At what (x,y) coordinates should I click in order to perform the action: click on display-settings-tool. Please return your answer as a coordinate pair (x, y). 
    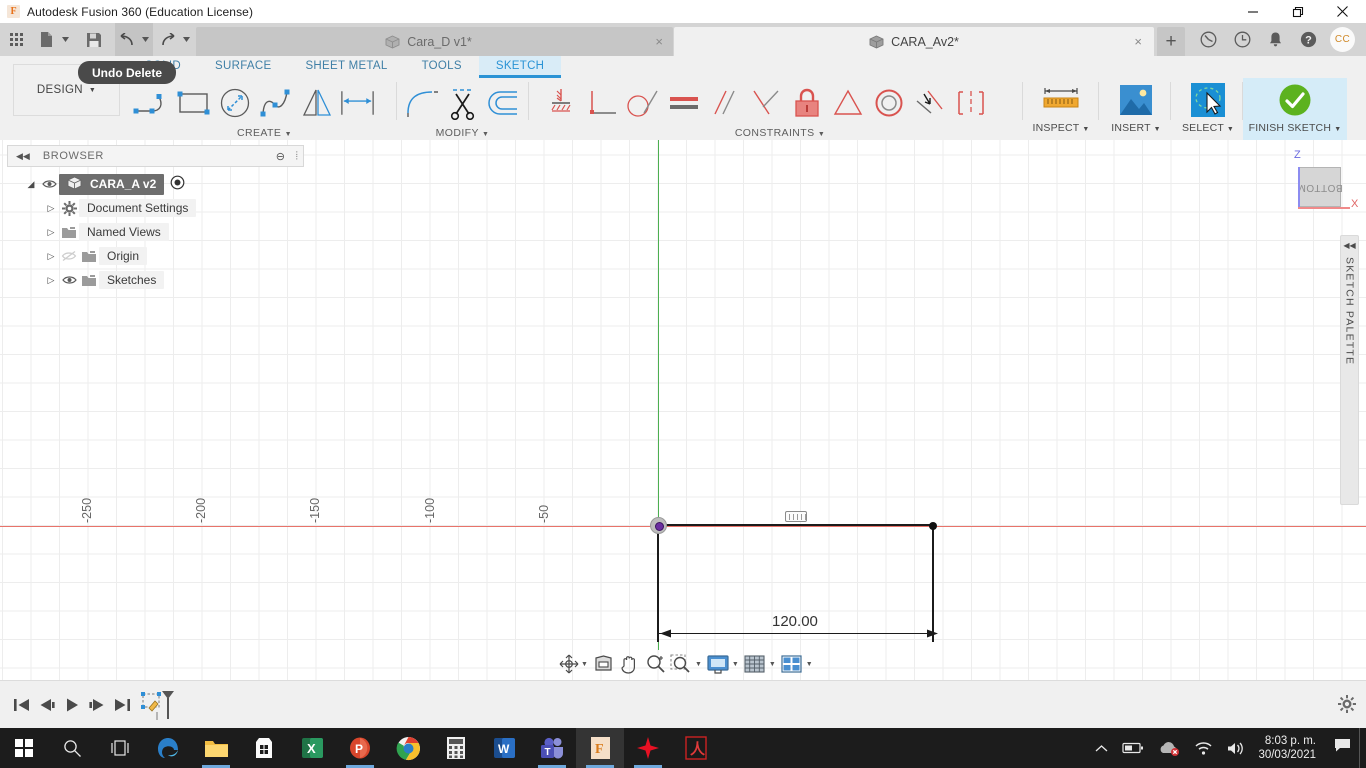
    Looking at the image, I should click on (718, 664).